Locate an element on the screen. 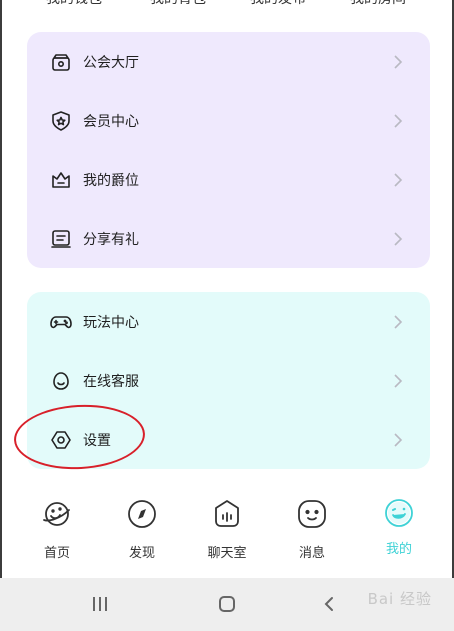 This screenshot has width=454, height=631. baidu-watermark: Bai 经验 is located at coordinates (399, 599).